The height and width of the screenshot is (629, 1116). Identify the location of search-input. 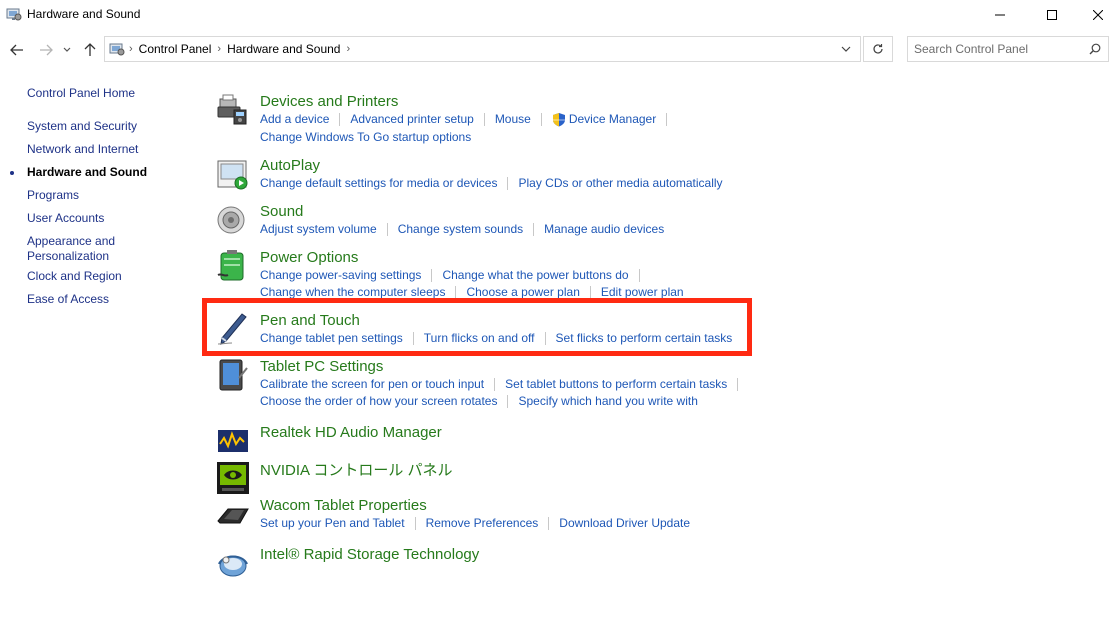
(996, 49).